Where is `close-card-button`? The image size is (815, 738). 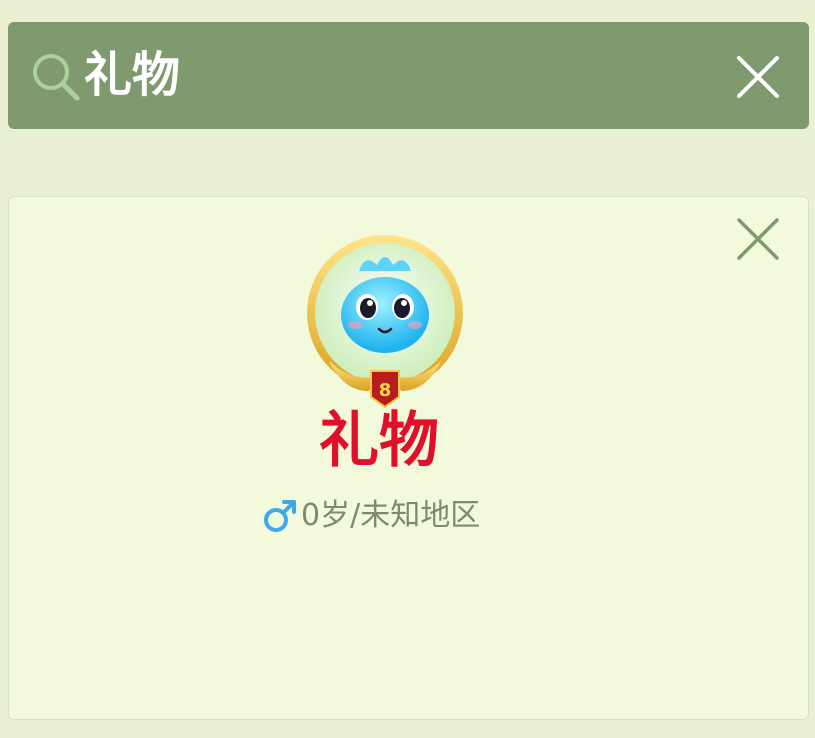 close-card-button is located at coordinates (758, 239).